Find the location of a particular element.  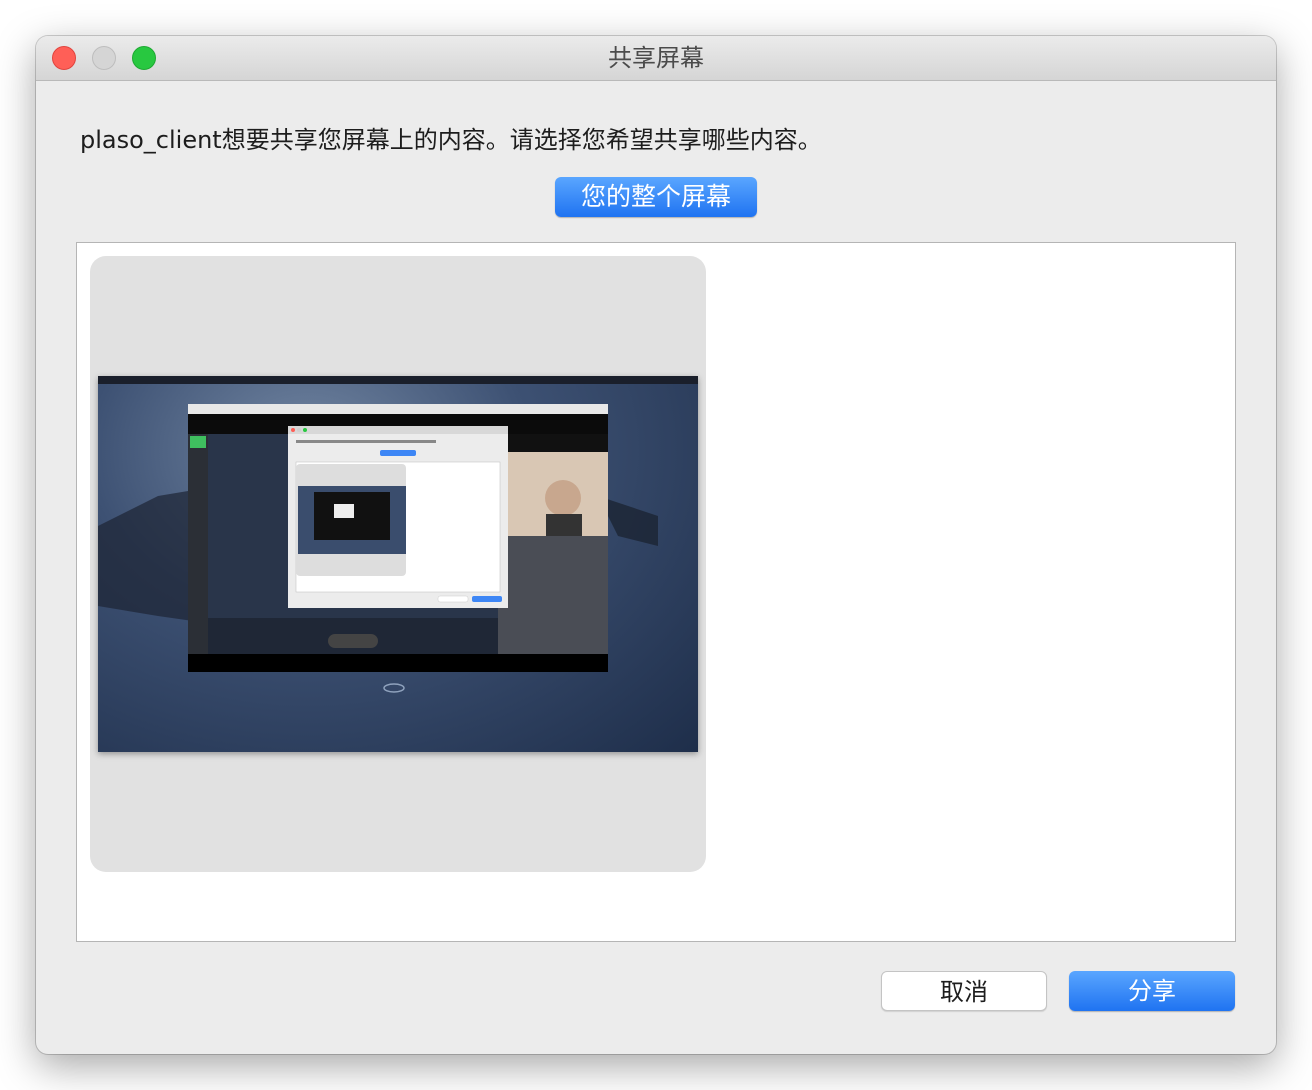

cancel-button: 取消 is located at coordinates (964, 991).